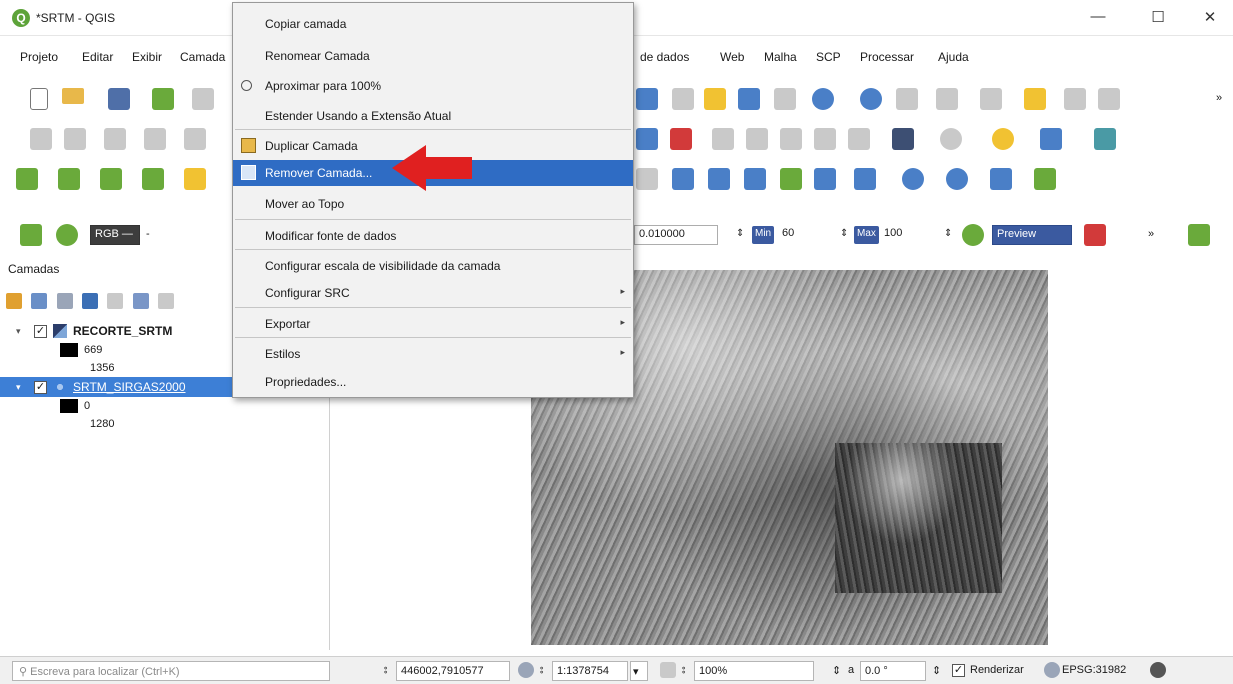 The width and height of the screenshot is (1233, 684). What do you see at coordinates (90, 301) in the screenshot?
I see `filter-legend-icon` at bounding box center [90, 301].